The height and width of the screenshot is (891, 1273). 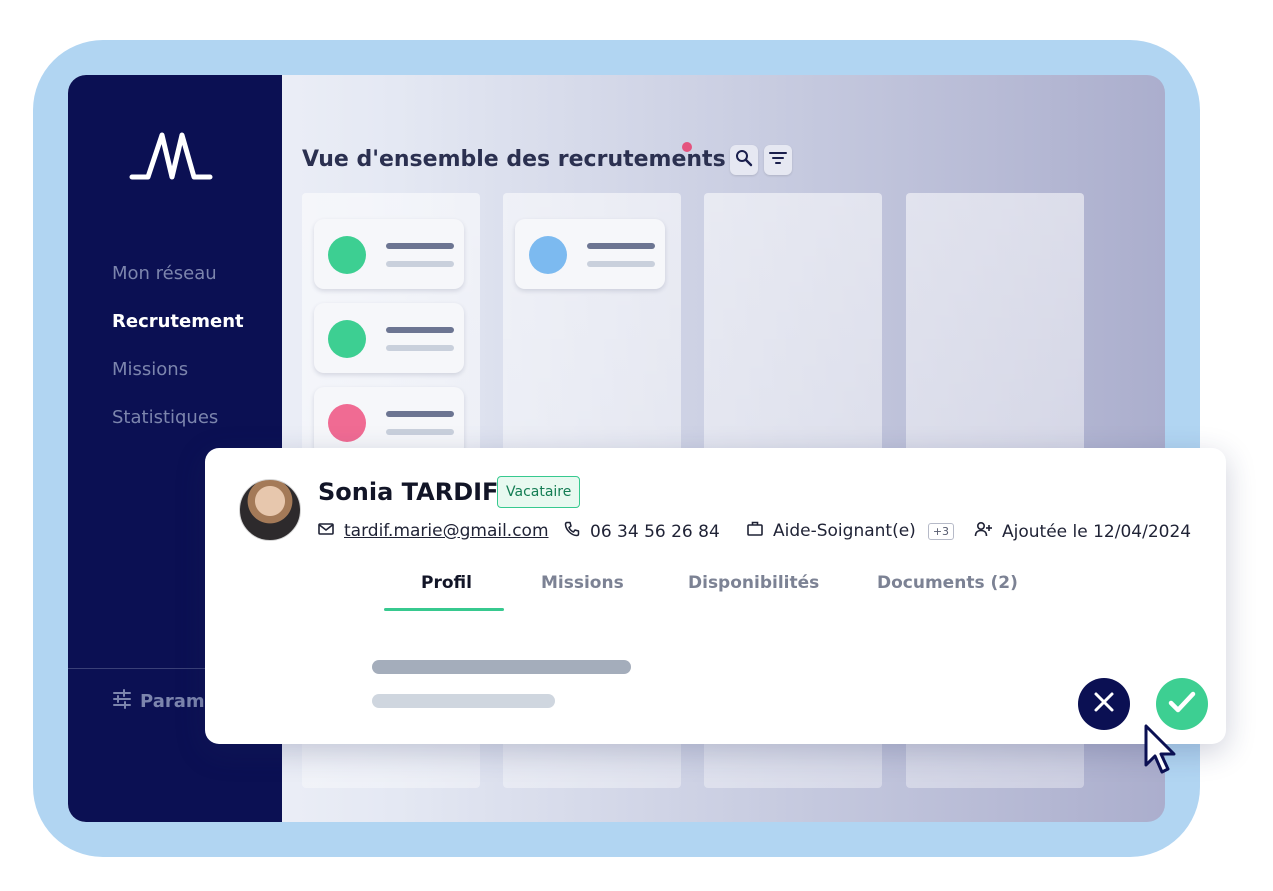 I want to click on reject-button, so click(x=1104, y=704).